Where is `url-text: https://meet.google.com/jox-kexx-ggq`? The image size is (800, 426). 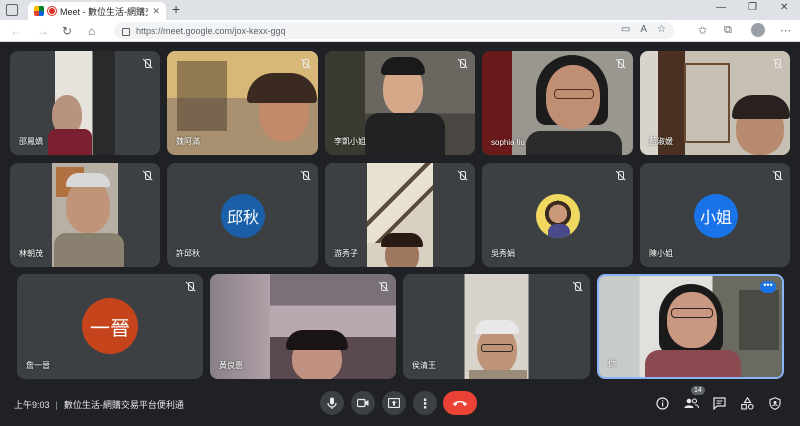 url-text: https://meet.google.com/jox-kexx-ggq is located at coordinates (211, 30).